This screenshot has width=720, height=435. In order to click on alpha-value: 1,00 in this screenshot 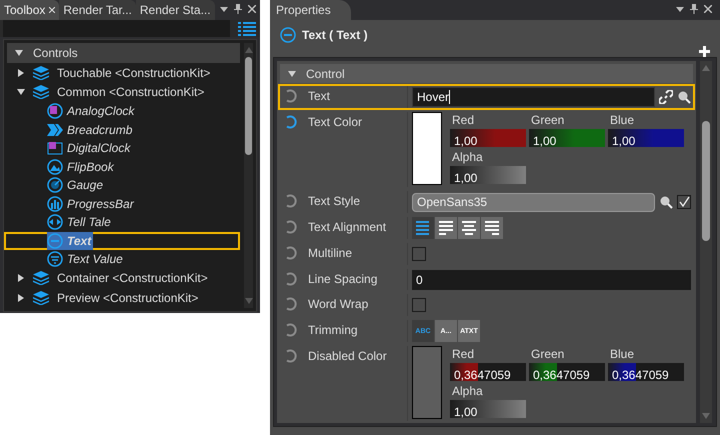, I will do `click(465, 178)`.